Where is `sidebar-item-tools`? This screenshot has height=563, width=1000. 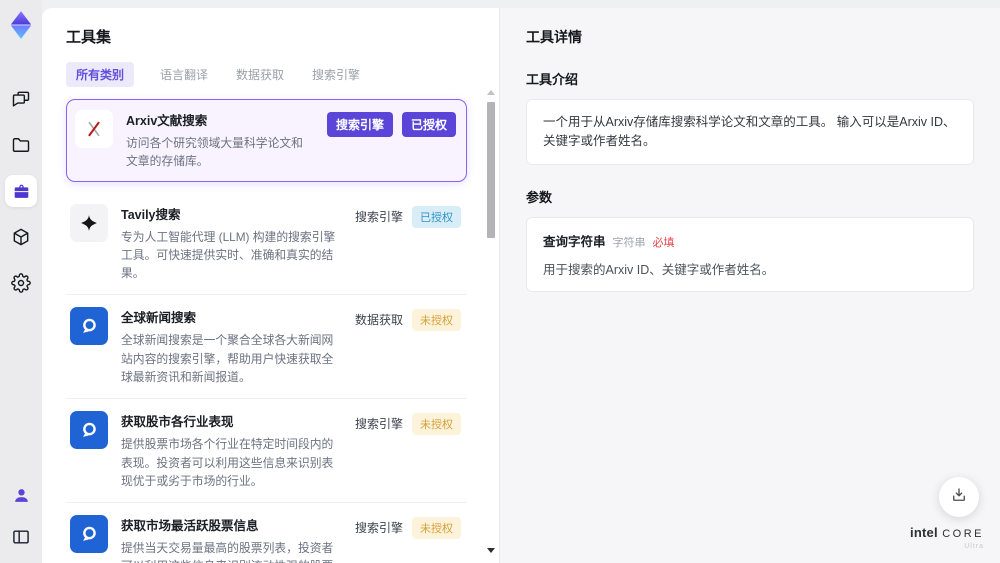 sidebar-item-tools is located at coordinates (21, 191).